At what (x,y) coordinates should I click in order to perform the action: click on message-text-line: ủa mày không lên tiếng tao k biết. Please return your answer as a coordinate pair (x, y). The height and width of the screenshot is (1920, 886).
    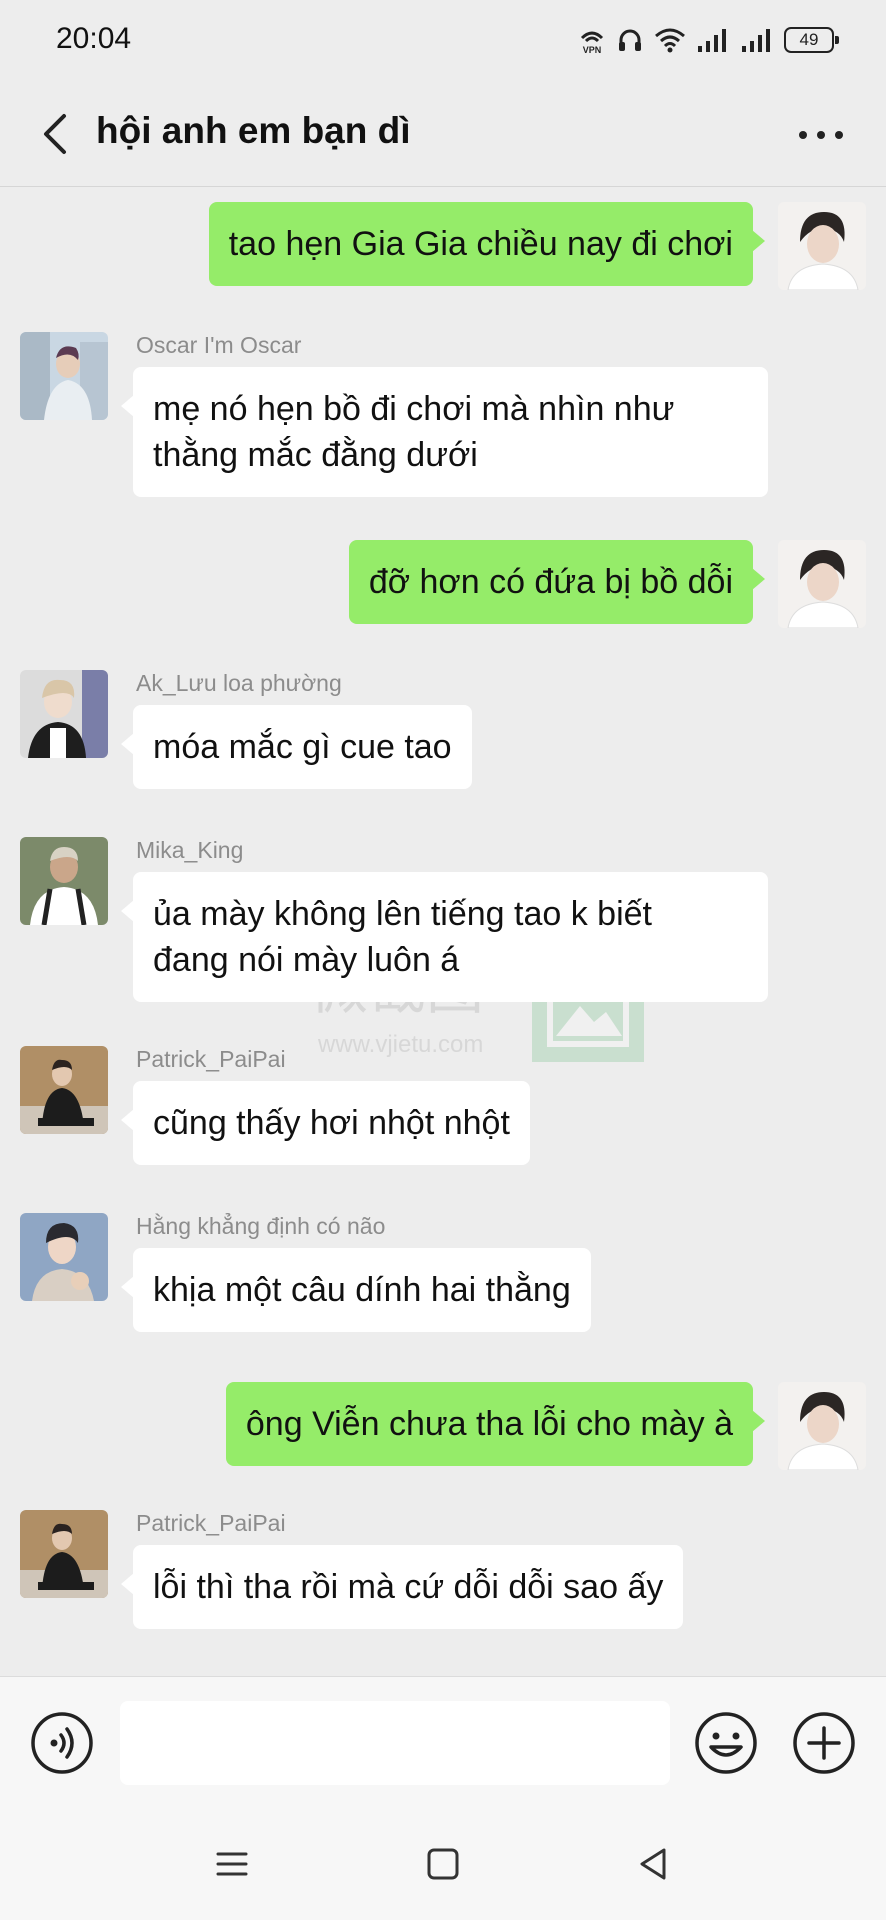
    Looking at the image, I should click on (402, 914).